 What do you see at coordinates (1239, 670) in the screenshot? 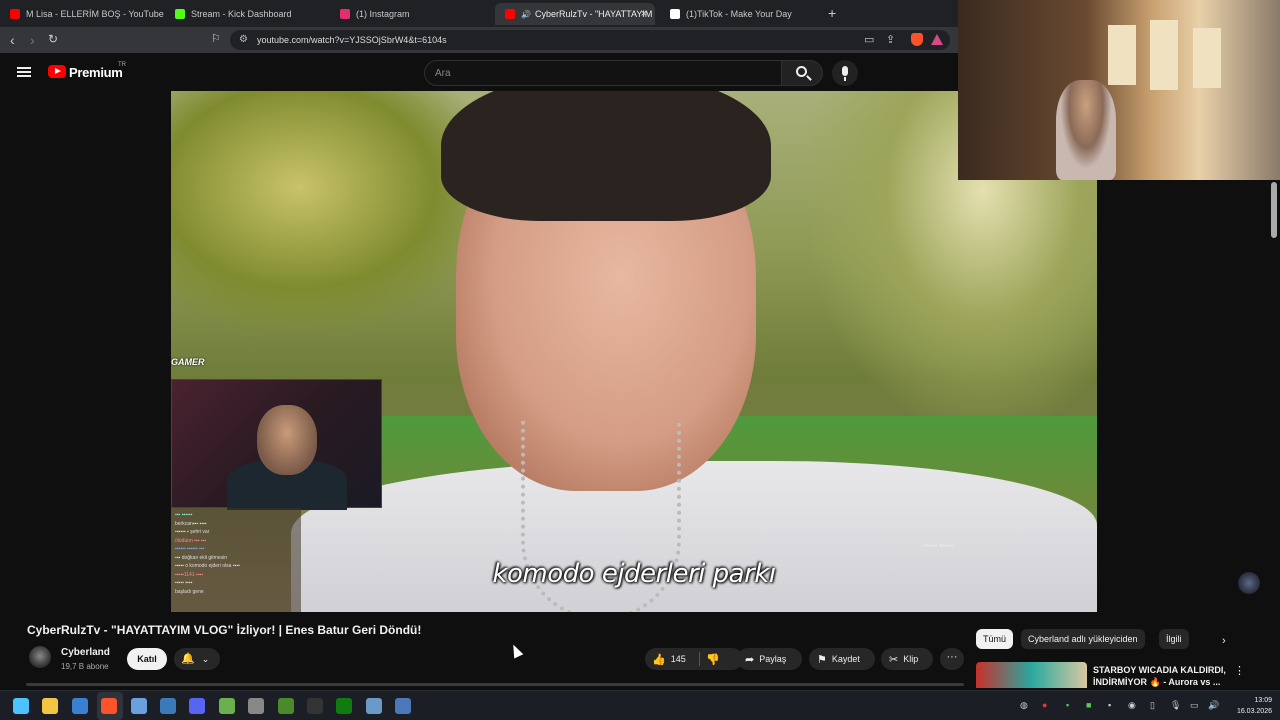
I see `related-video-menu-icon: ⋮` at bounding box center [1239, 670].